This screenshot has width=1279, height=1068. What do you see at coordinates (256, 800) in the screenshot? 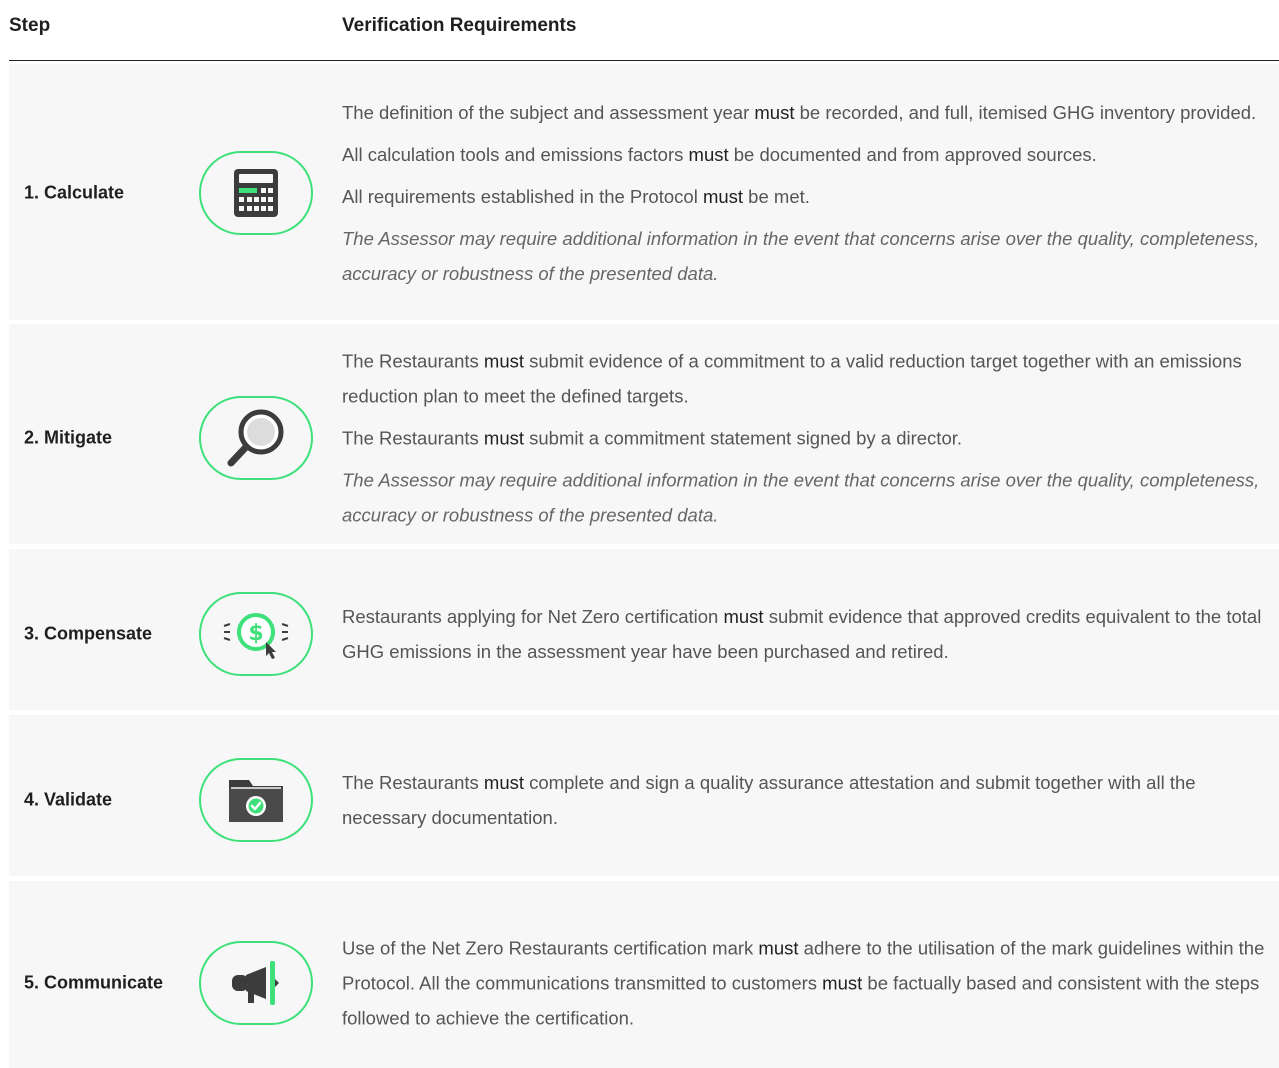
I see `folder-check-icon` at bounding box center [256, 800].